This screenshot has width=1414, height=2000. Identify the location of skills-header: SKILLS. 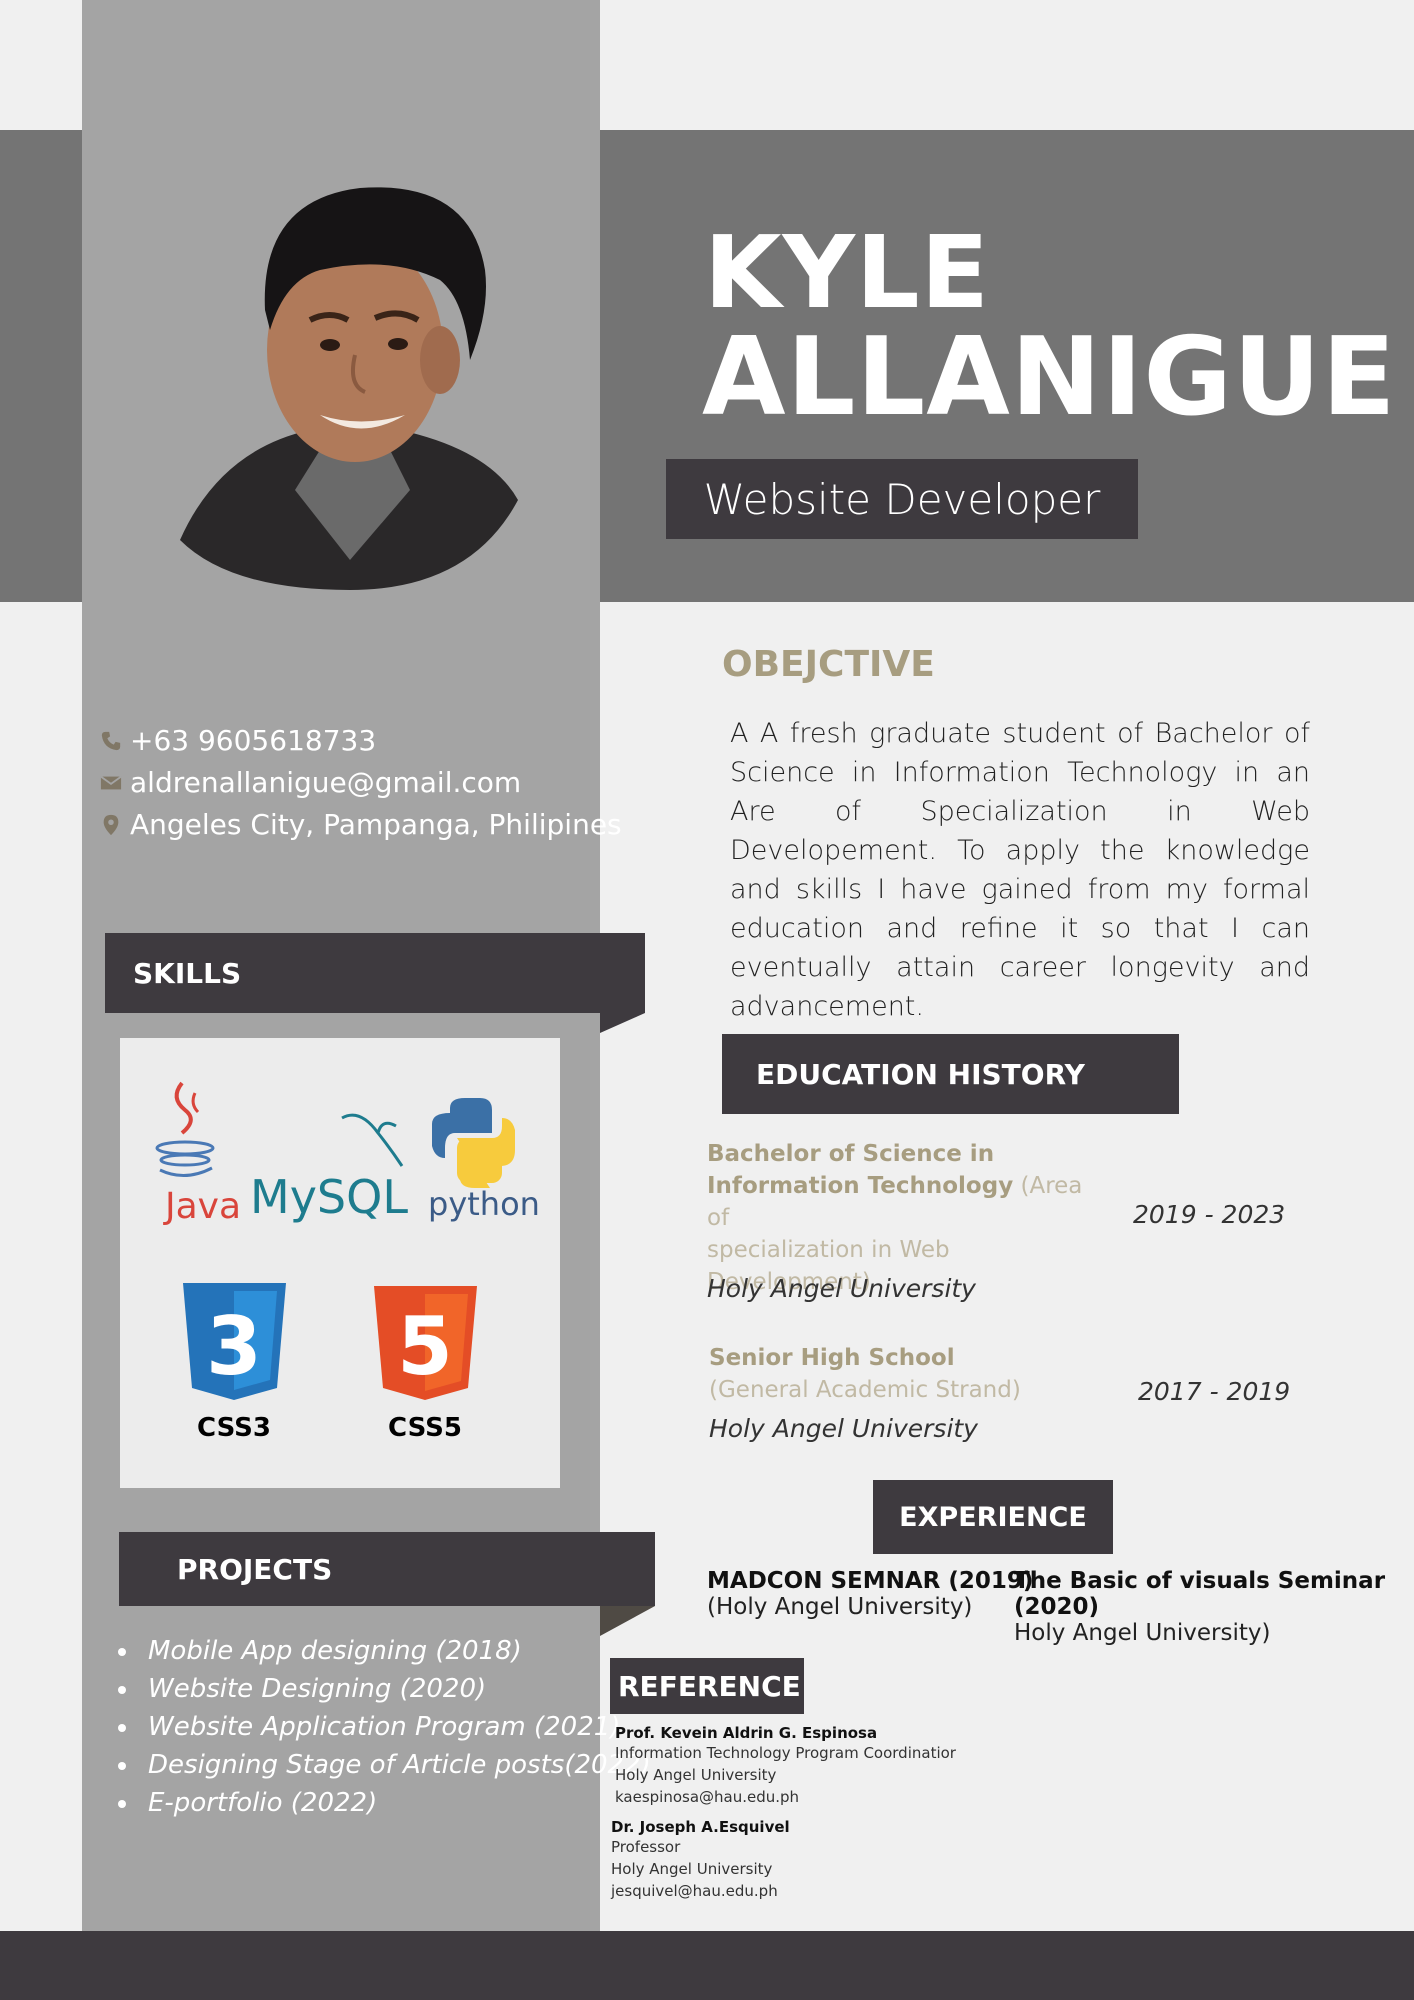
(375, 973).